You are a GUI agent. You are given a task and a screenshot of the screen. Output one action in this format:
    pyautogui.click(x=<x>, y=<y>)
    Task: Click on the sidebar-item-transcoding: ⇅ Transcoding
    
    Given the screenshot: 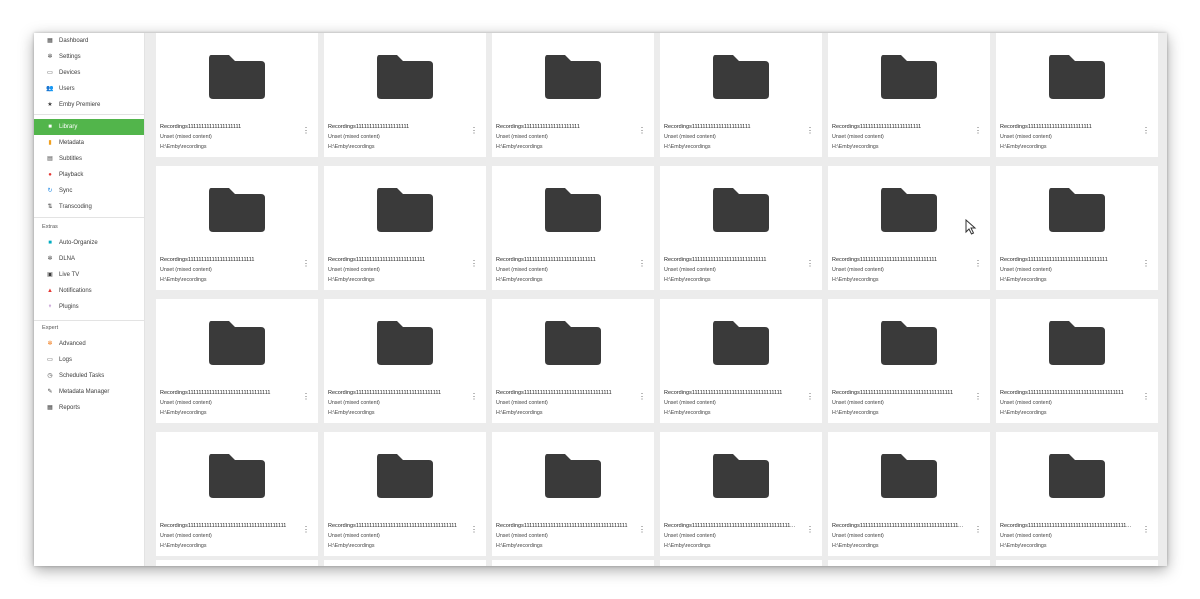 What is the action you would take?
    pyautogui.click(x=89, y=207)
    